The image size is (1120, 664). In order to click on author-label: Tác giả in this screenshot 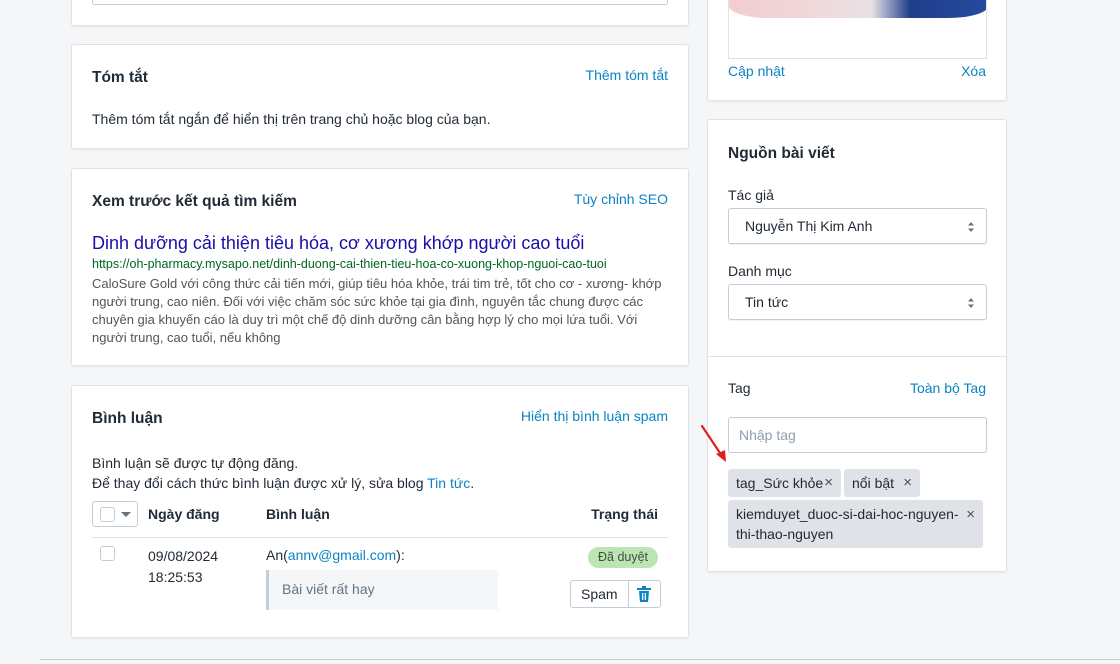, I will do `click(751, 195)`.